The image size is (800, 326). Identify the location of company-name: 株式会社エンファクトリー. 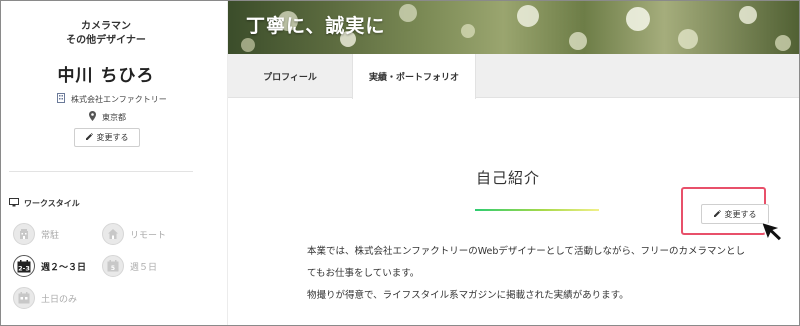
(119, 99).